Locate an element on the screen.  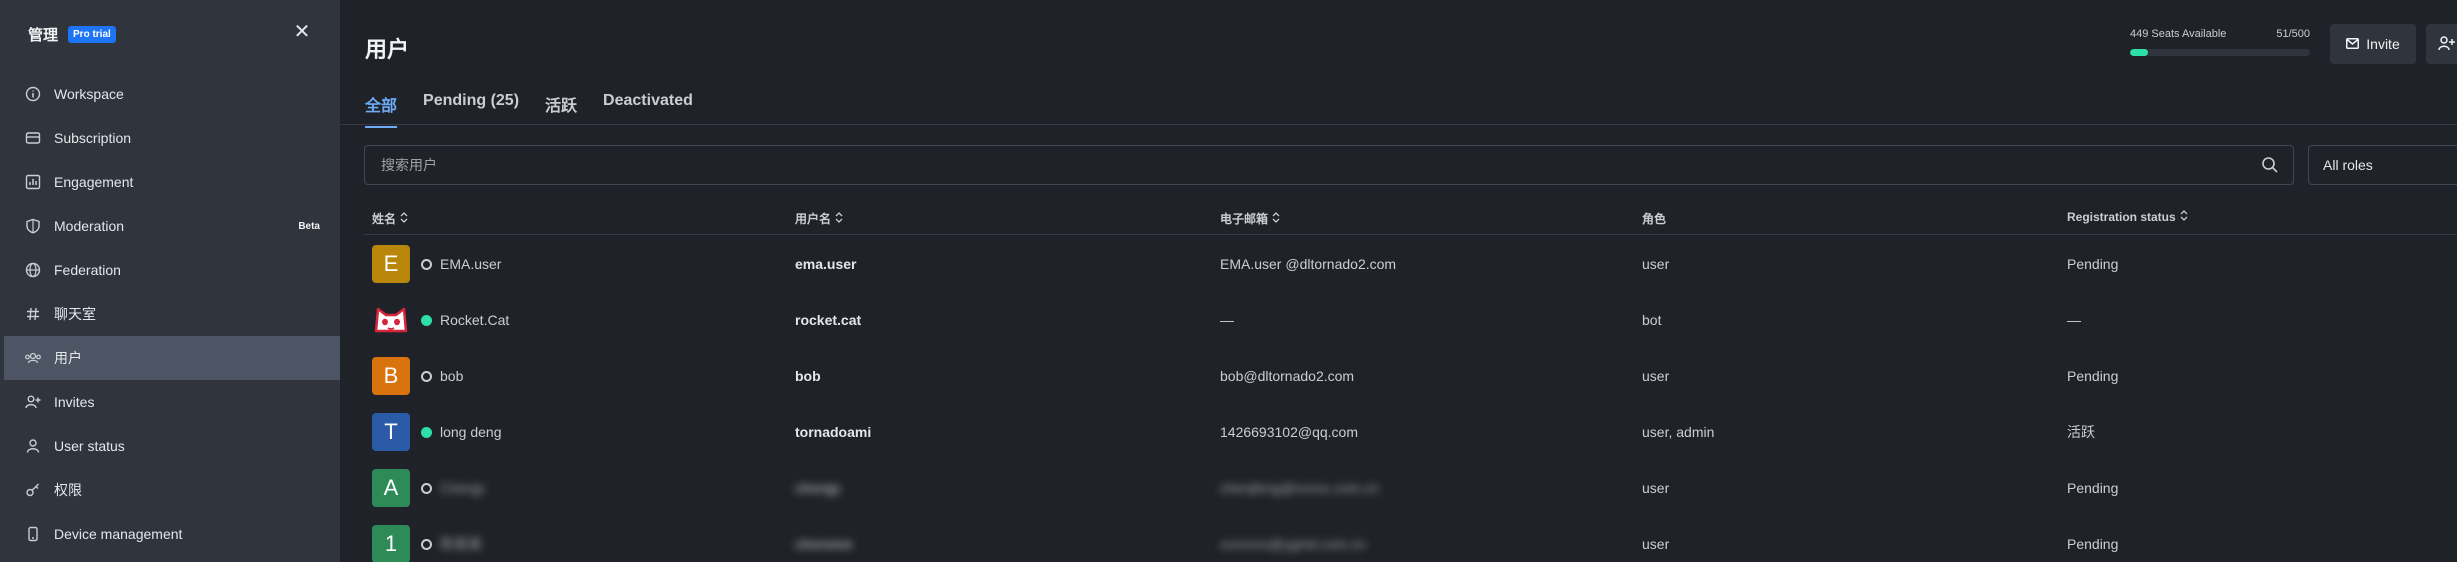
tab-0: 全部 is located at coordinates (381, 110).